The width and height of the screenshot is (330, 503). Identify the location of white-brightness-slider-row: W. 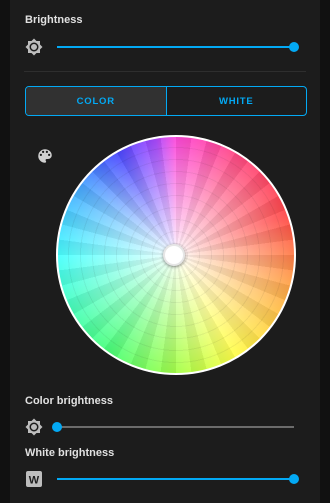
(165, 479).